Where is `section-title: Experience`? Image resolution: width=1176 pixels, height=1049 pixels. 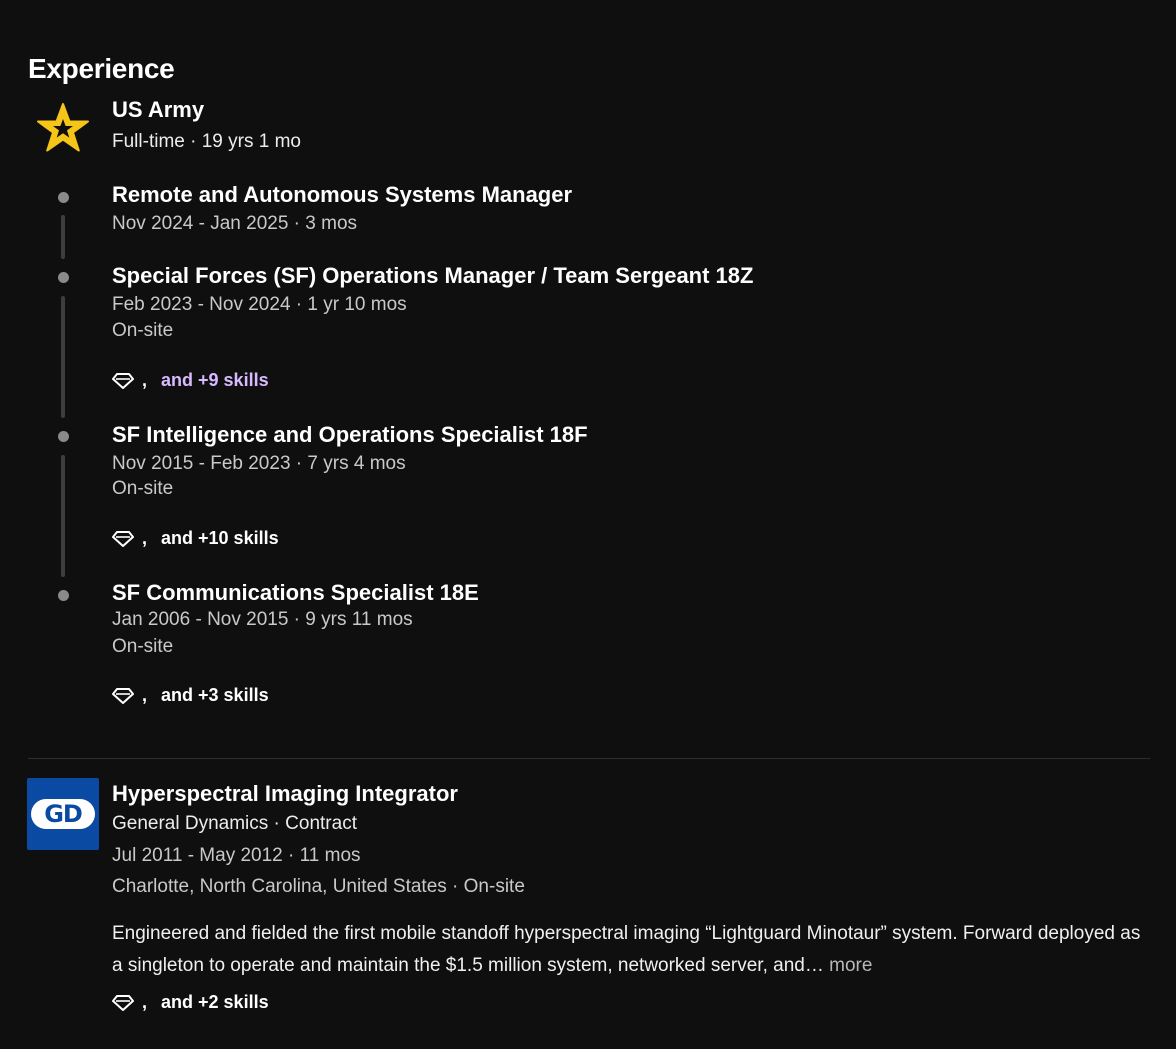
section-title: Experience is located at coordinates (101, 69).